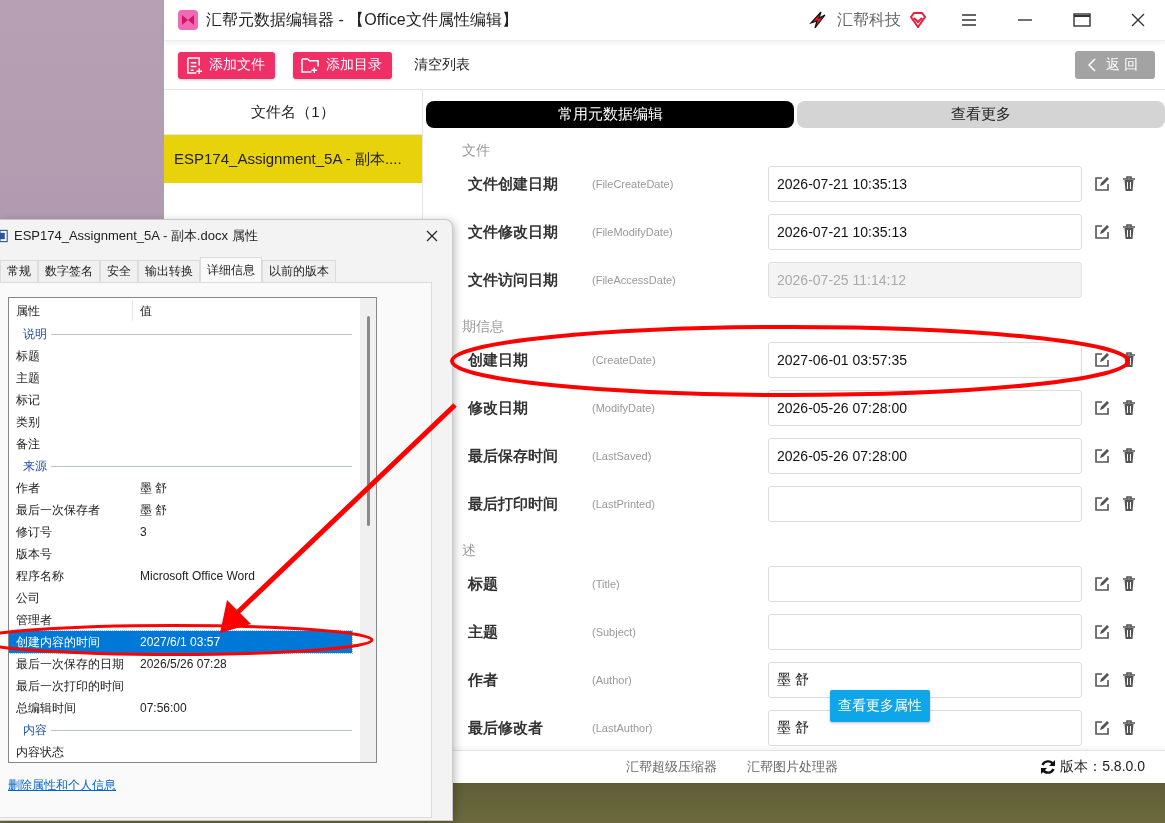  Describe the element at coordinates (69, 271) in the screenshot. I see `tab: 数字签名` at that location.